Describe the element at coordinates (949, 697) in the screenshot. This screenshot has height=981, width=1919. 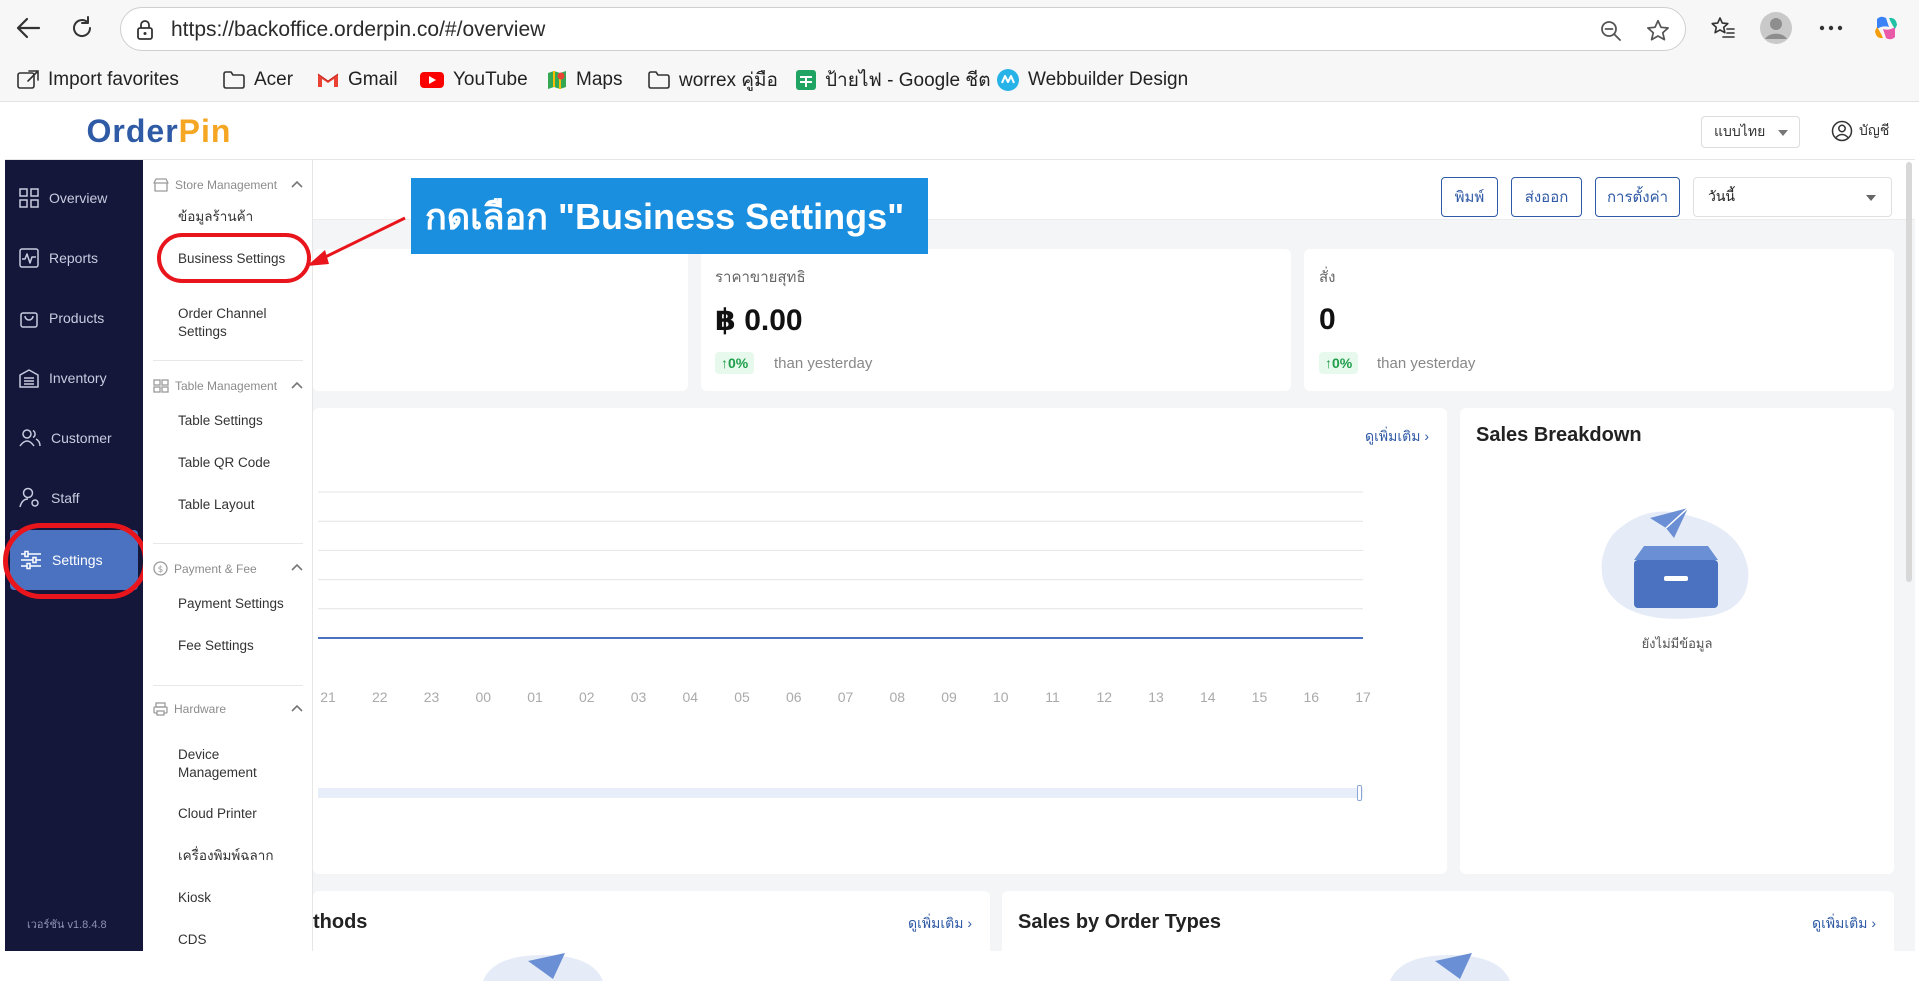
I see `chart-x-tick-label: 09` at that location.